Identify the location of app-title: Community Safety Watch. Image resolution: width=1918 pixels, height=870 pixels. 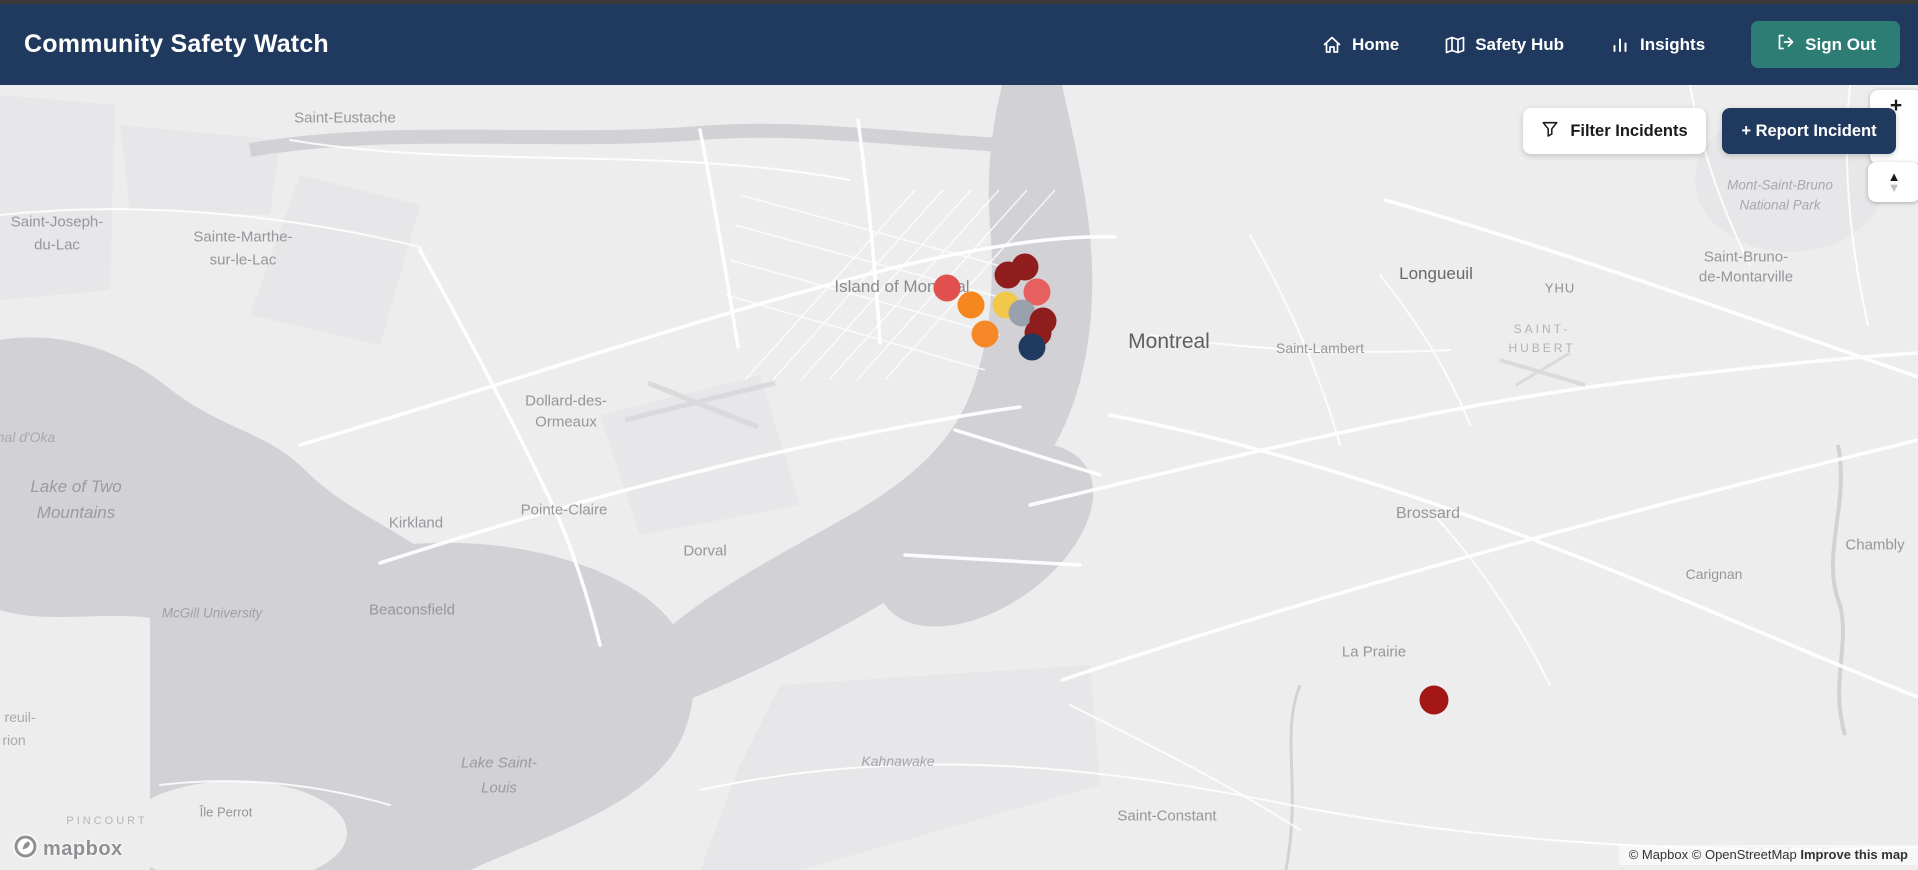
(176, 44).